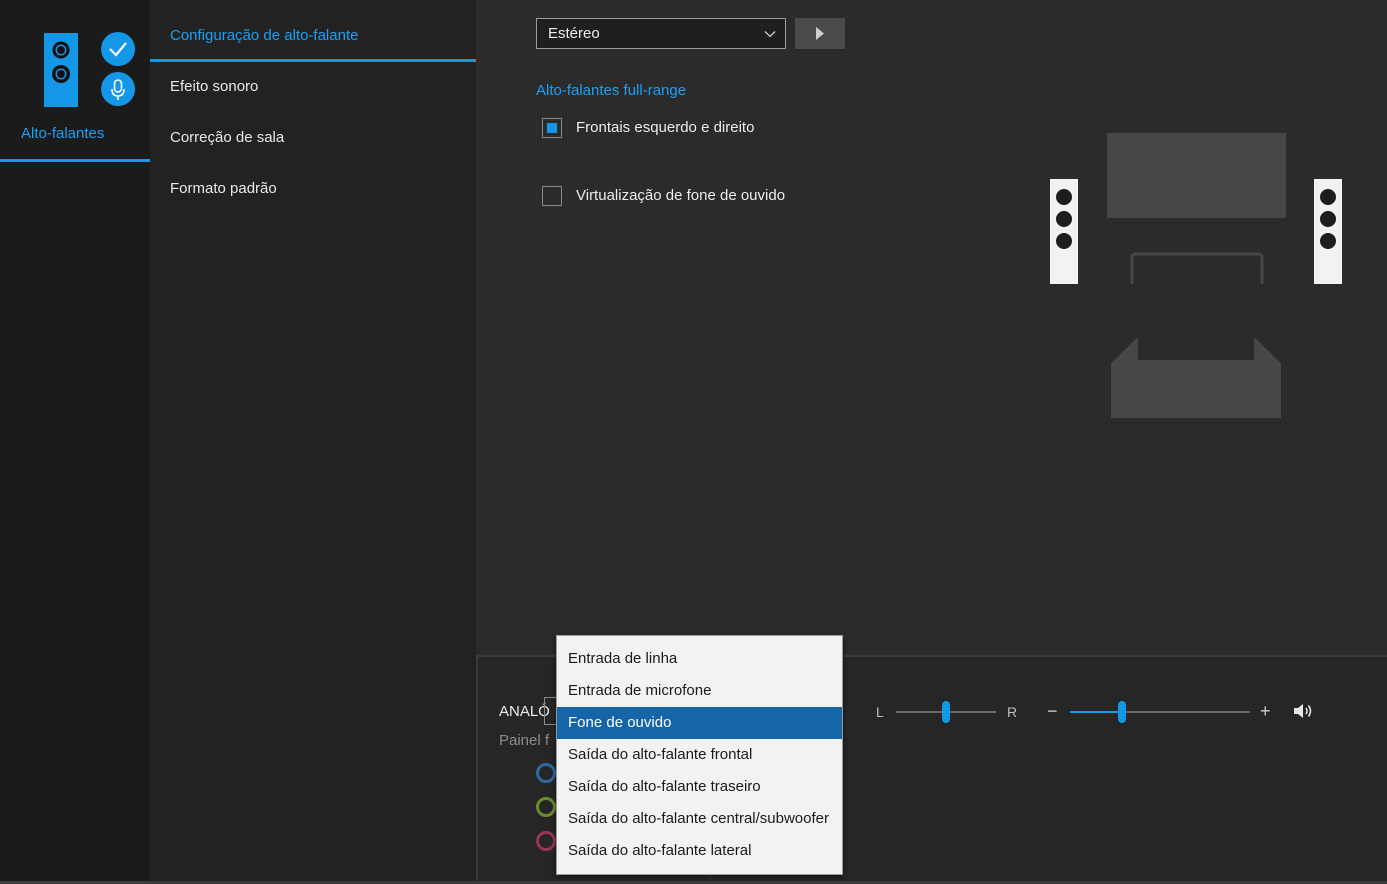 This screenshot has width=1387, height=884. Describe the element at coordinates (1012, 712) in the screenshot. I see `balance-right-label: R` at that location.